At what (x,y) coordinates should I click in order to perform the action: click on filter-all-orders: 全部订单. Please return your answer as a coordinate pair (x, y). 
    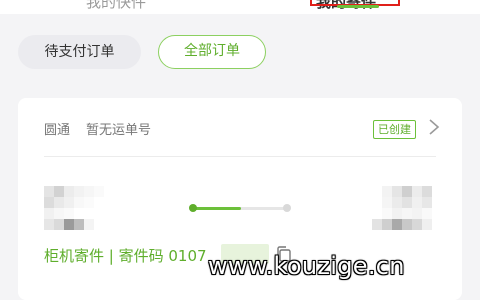
    Looking at the image, I should click on (212, 52).